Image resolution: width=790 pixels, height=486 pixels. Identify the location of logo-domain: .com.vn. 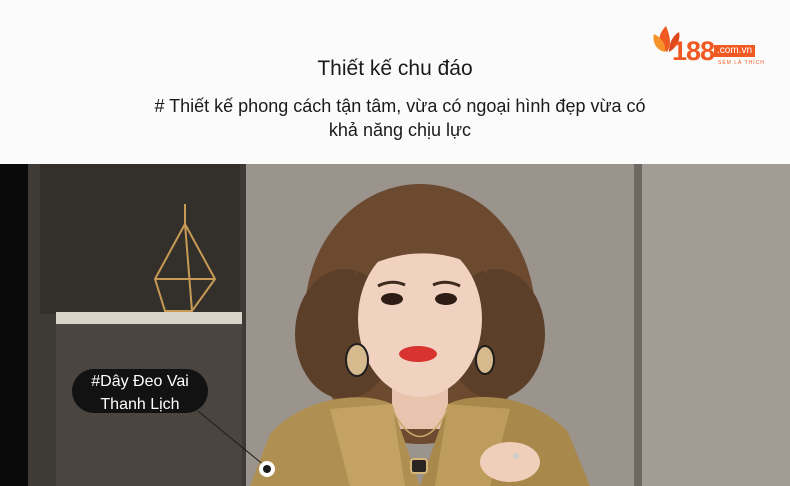
(735, 51).